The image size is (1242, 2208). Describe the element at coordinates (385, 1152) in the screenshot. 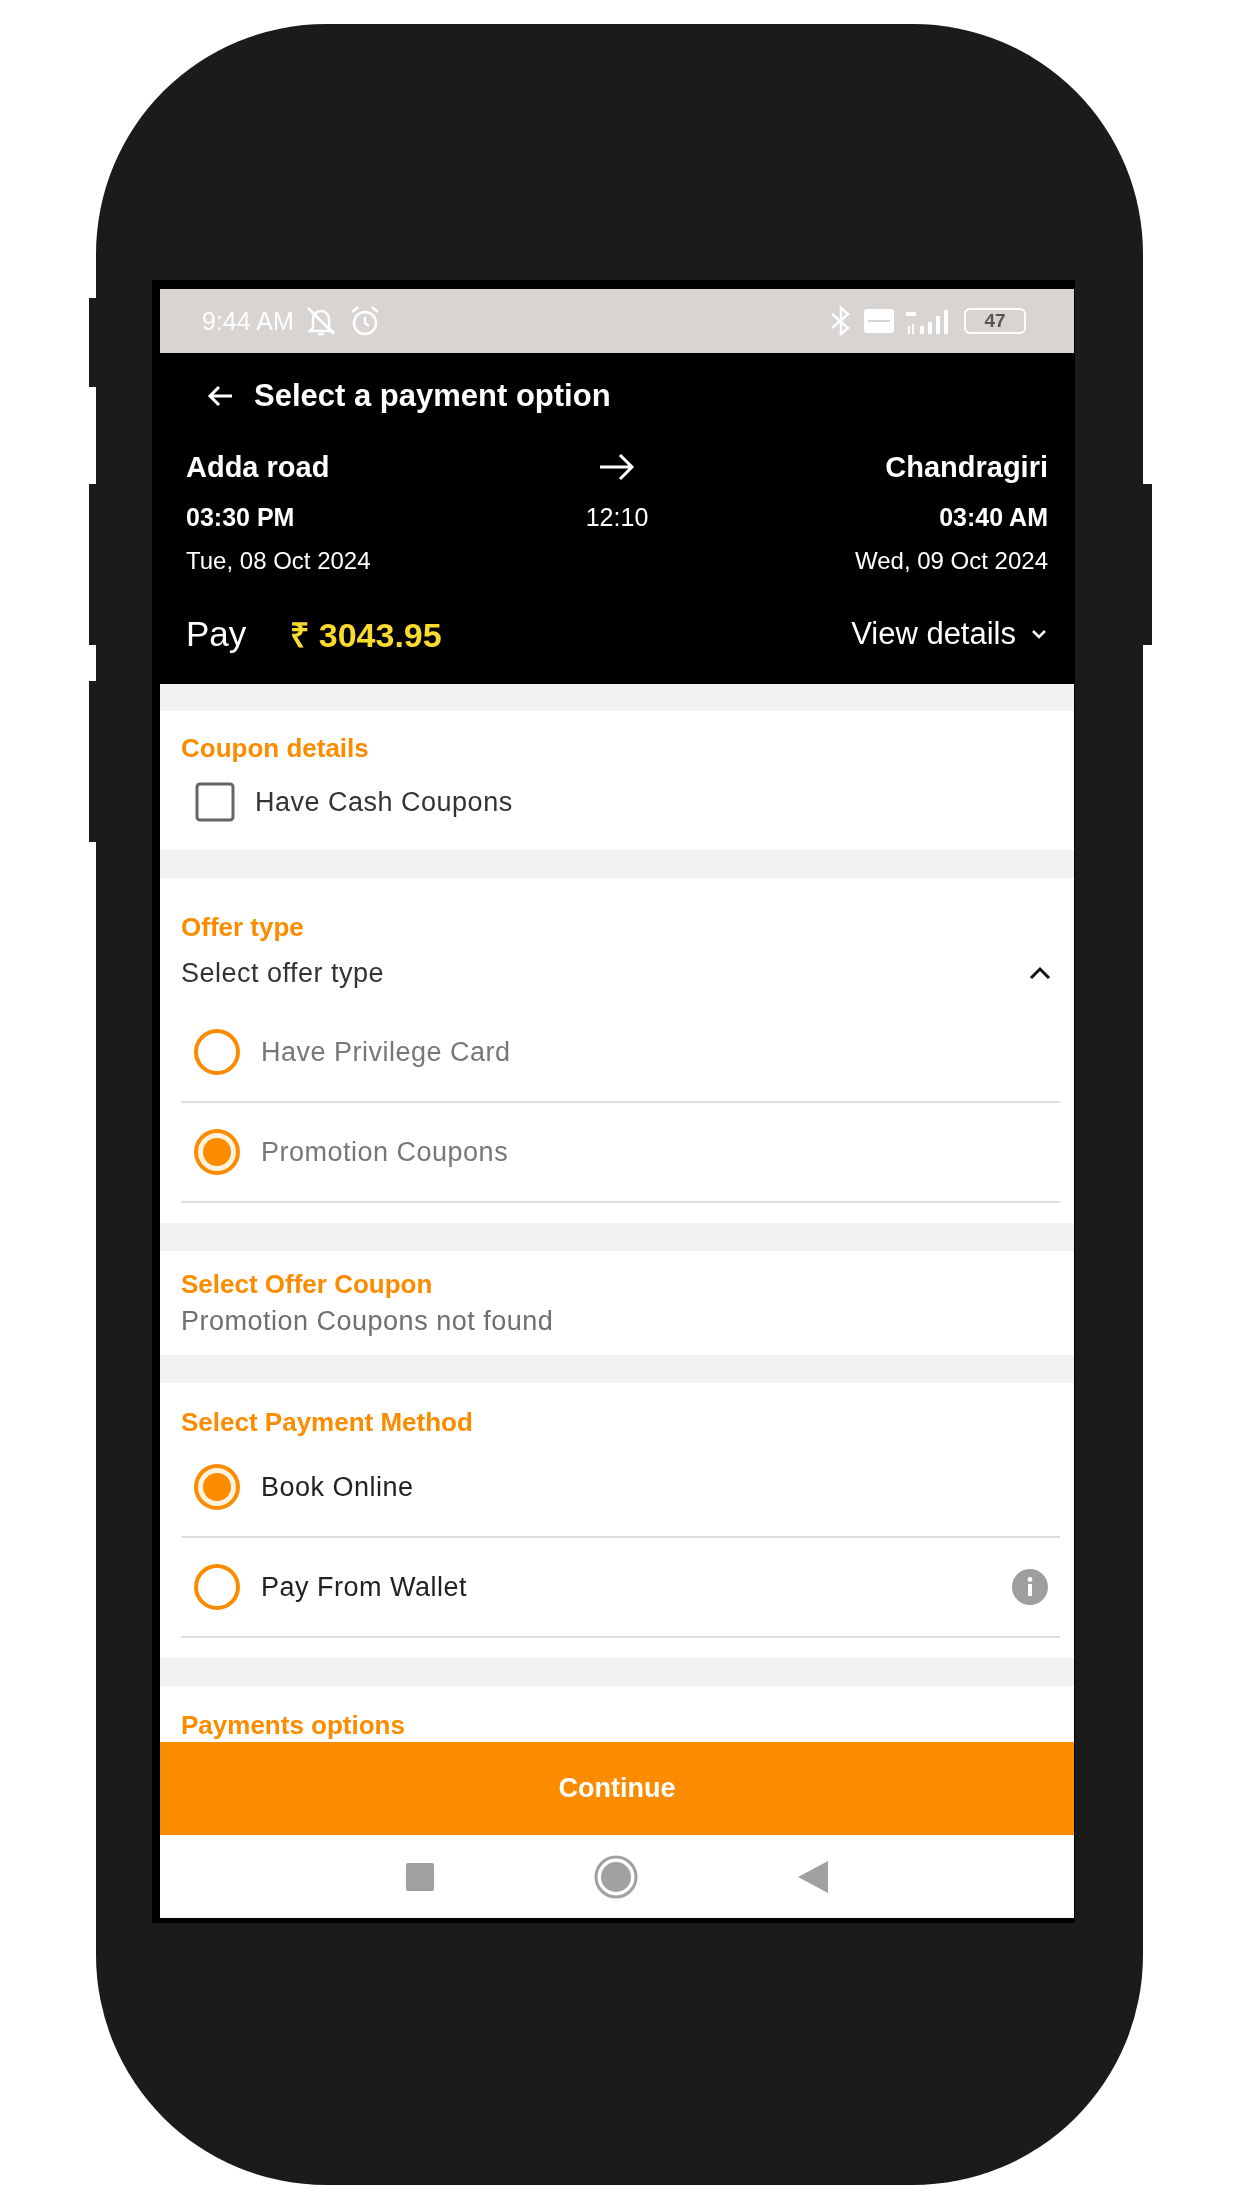

I see `option-label: Promotion Coupons` at that location.